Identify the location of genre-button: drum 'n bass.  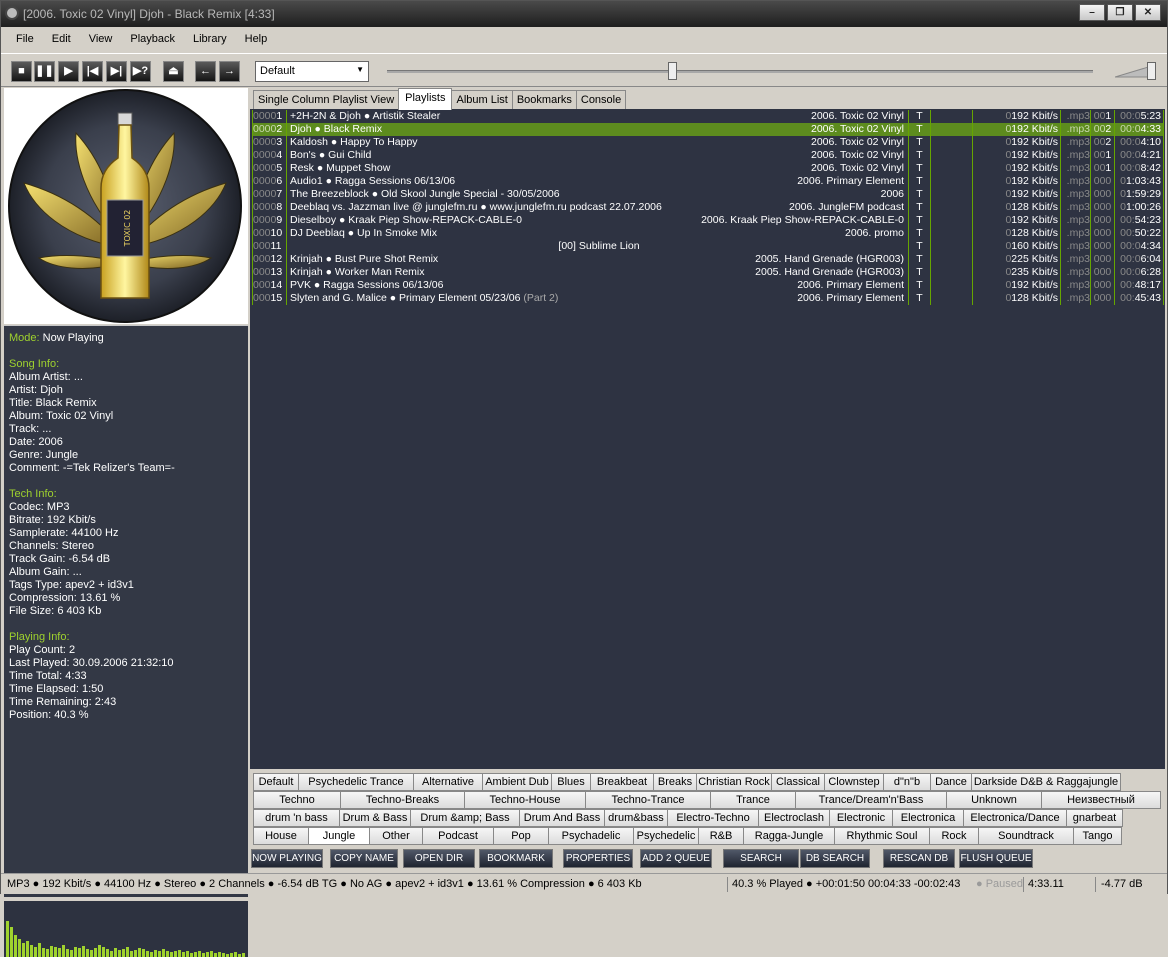
(296, 818).